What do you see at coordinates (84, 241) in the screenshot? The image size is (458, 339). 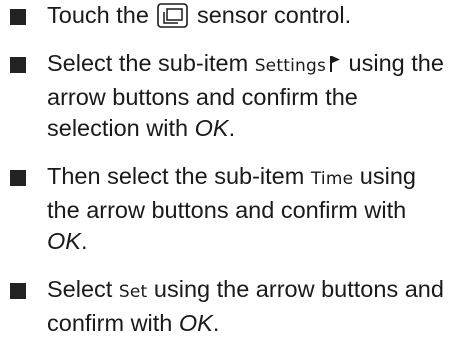 I see `step-3-end: .` at bounding box center [84, 241].